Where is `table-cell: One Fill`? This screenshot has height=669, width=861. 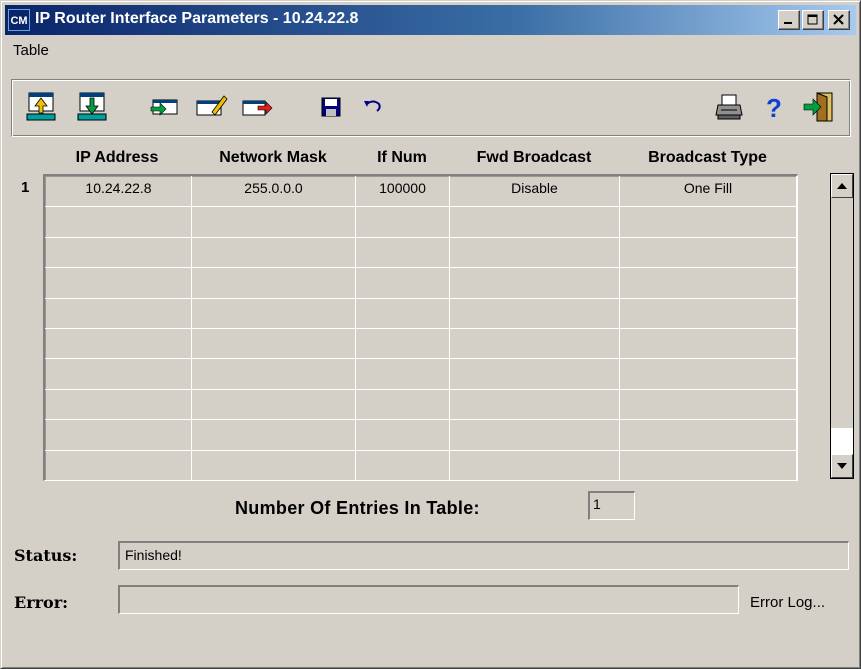
table-cell: One Fill is located at coordinates (708, 191).